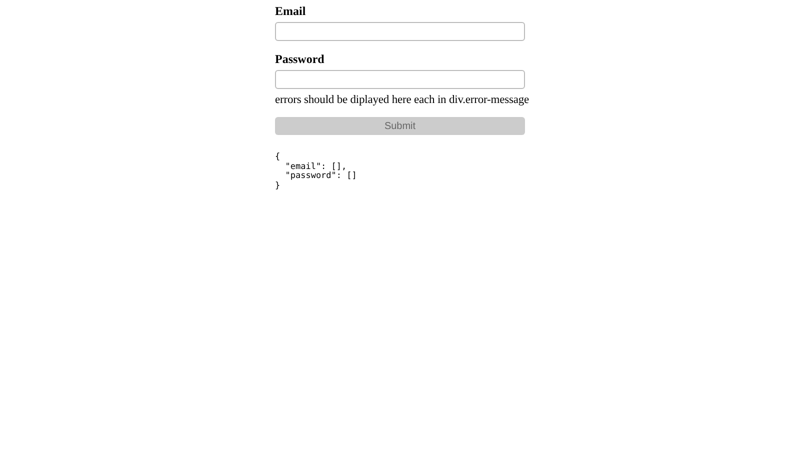  What do you see at coordinates (316, 172) in the screenshot?
I see `json-output: { "email": [], "password": [] }` at bounding box center [316, 172].